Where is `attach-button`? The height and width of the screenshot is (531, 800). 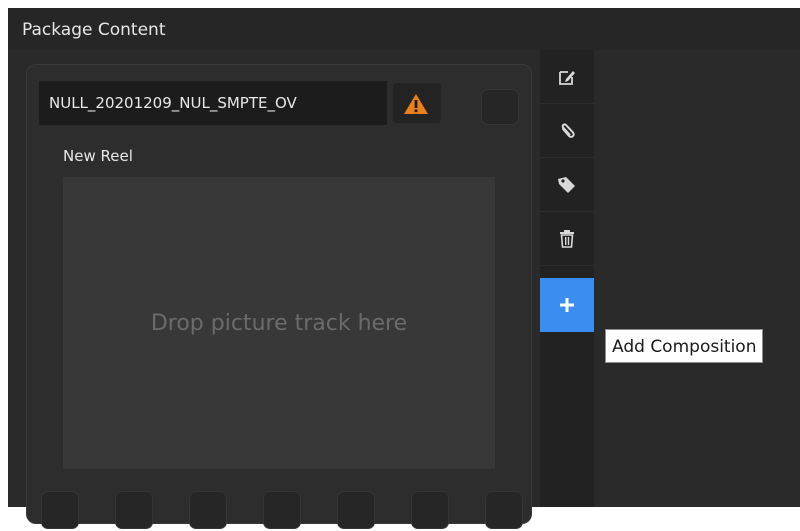 attach-button is located at coordinates (567, 131).